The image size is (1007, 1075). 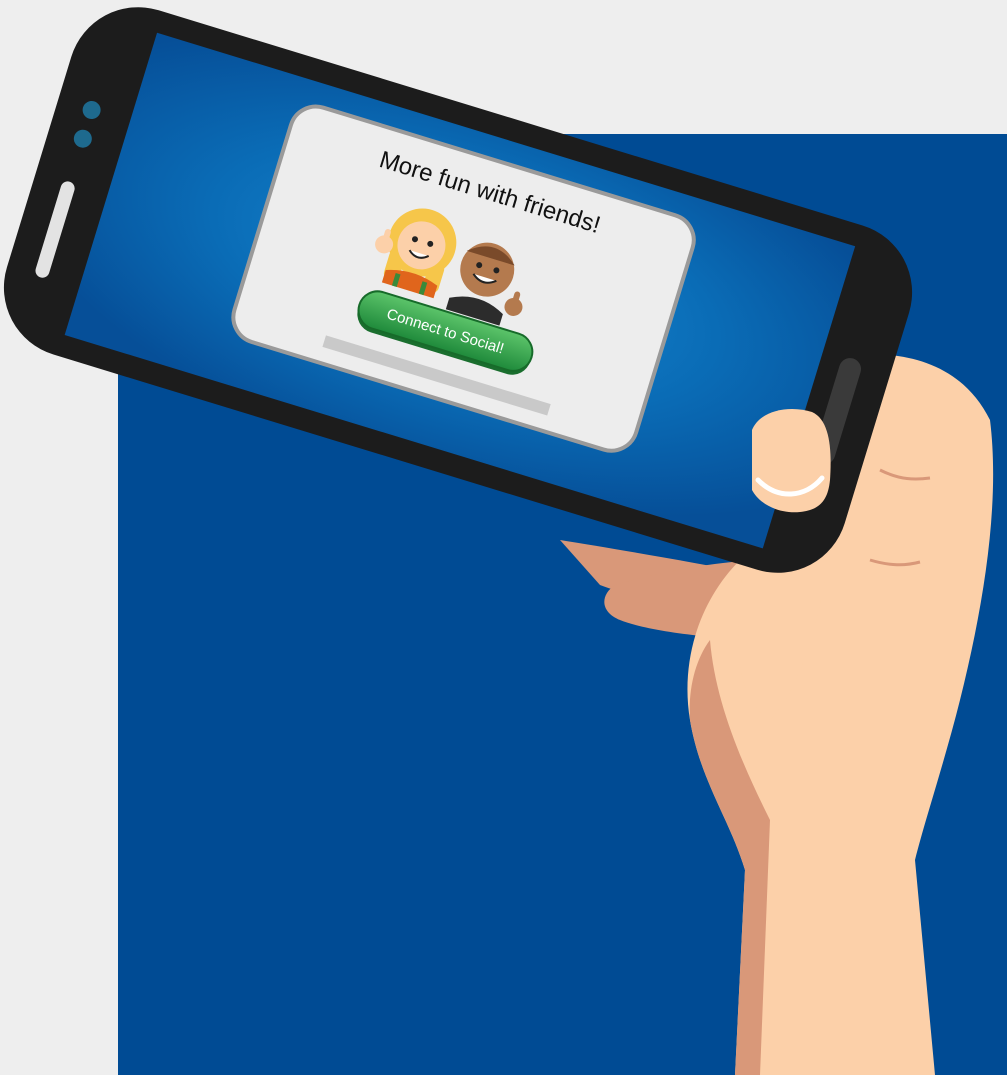 I want to click on thumb-overlap, so click(x=791, y=461).